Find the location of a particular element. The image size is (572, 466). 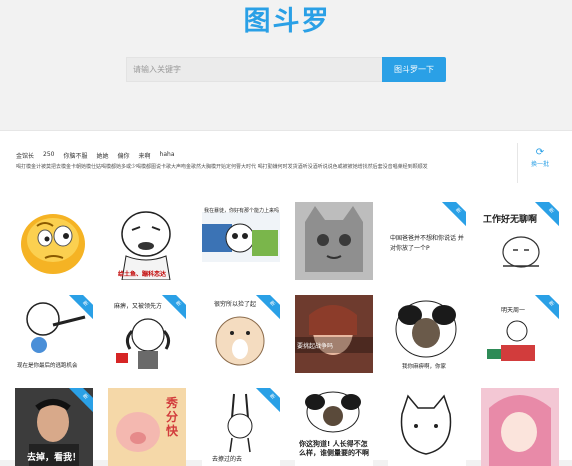

tag-item: 来啊 is located at coordinates (145, 155).